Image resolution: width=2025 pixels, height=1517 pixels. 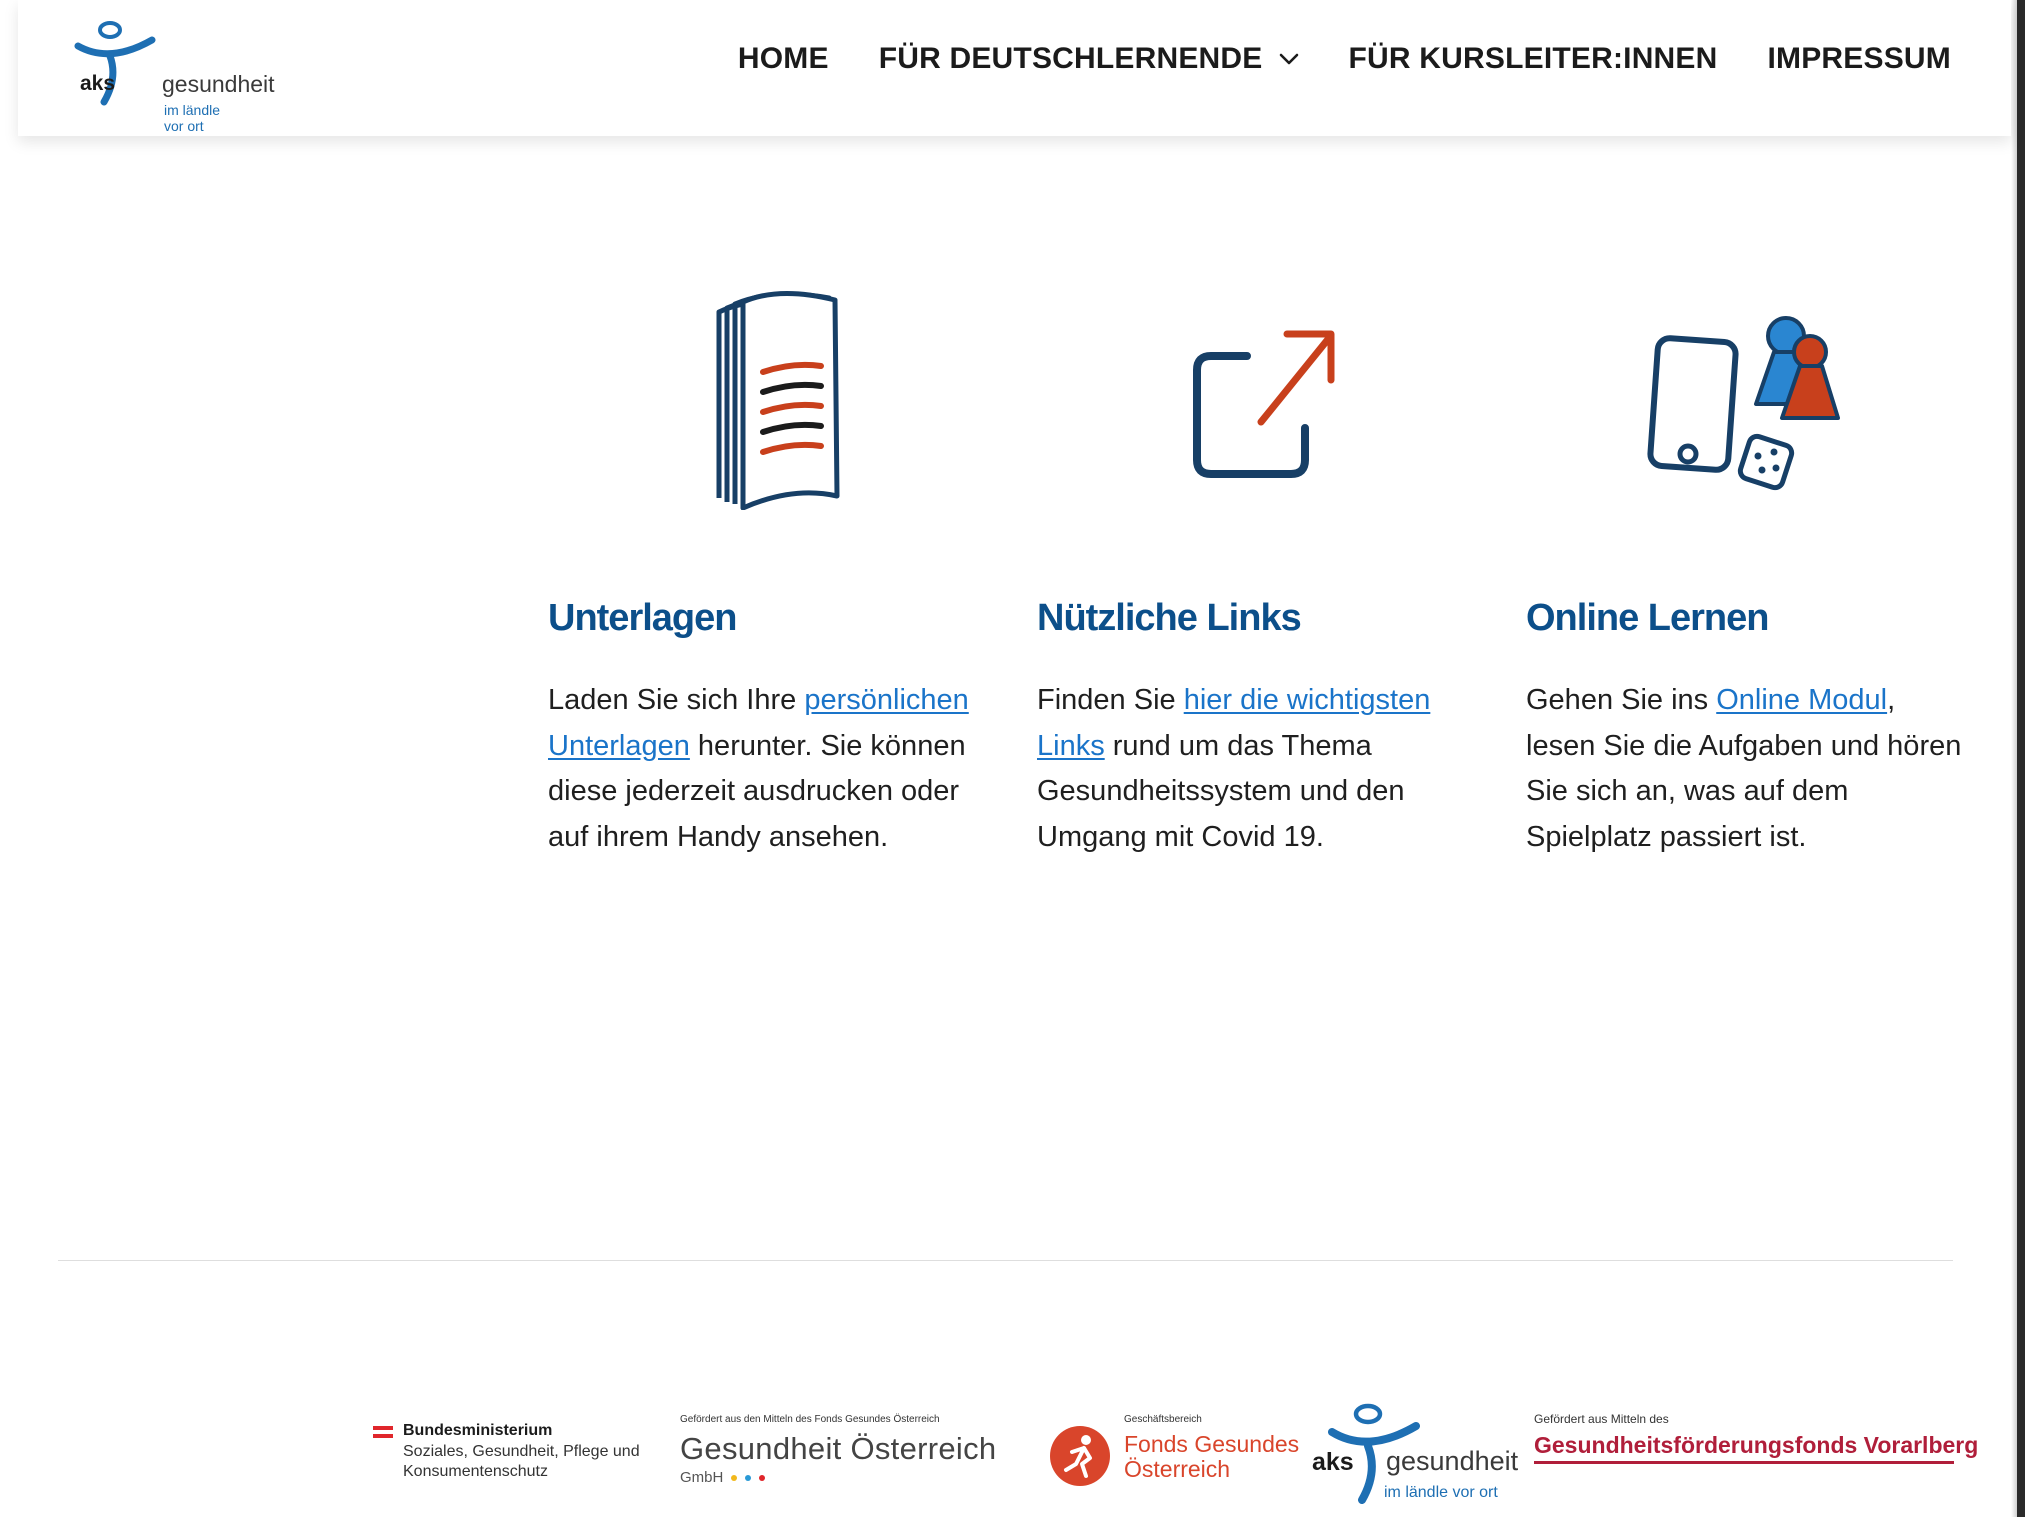 I want to click on nav-impressum: IMPRESSUM, so click(x=1860, y=59).